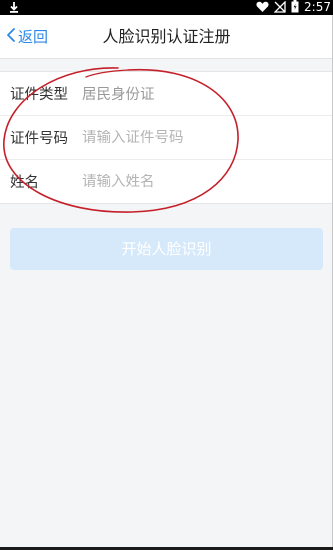  I want to click on page-title: 人脸识别认证注册, so click(166, 36).